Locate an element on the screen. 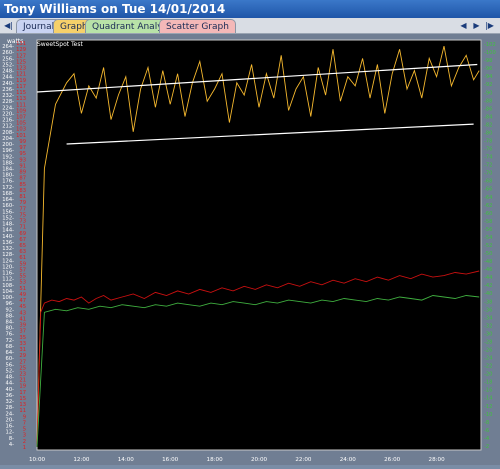 The image size is (500, 469). cadence-tick-label: -96 is located at coordinates (488, 69).